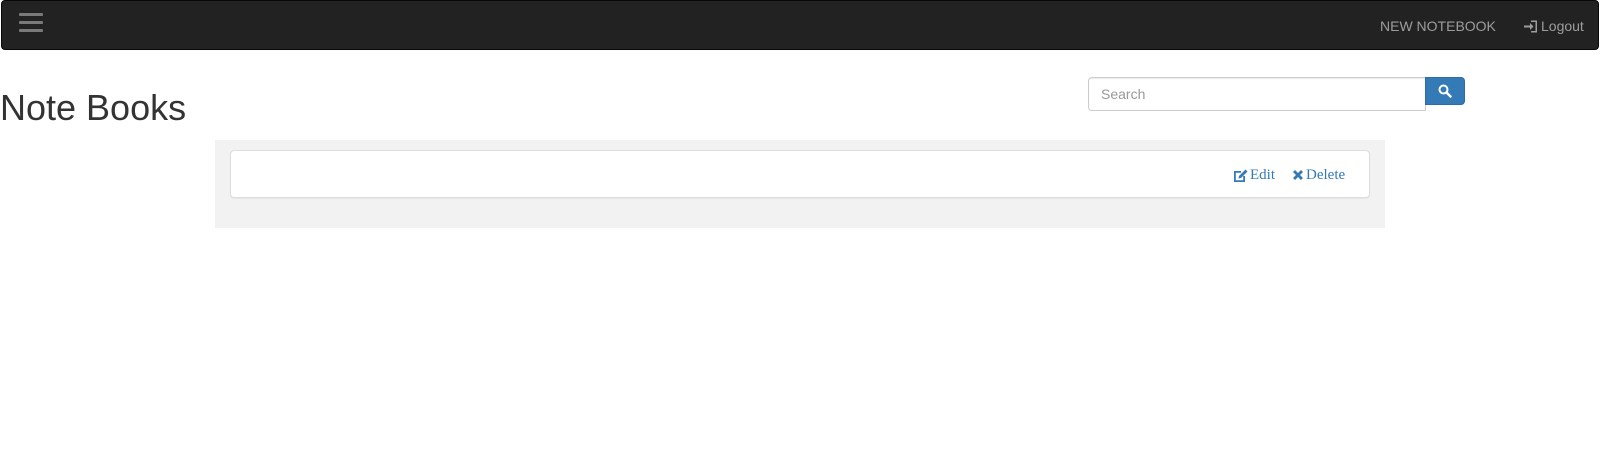  I want to click on edit-icon, so click(1241, 175).